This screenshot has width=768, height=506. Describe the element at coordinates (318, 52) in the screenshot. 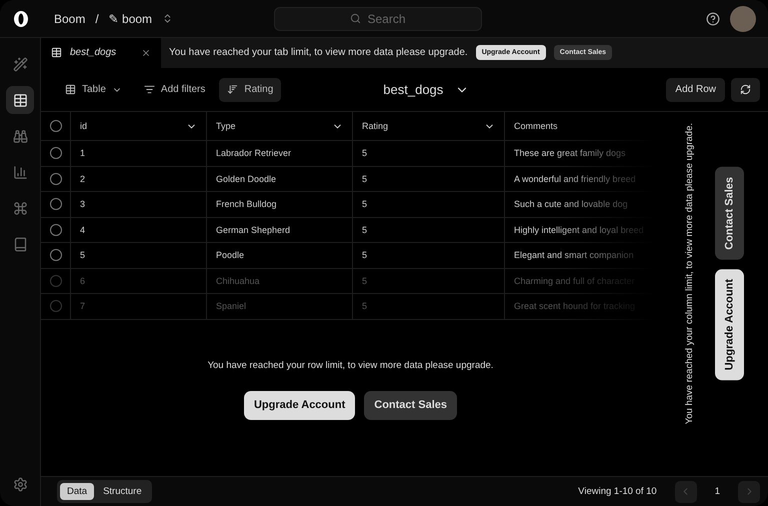

I see `tab-limit-message: You have reached your tab limit, to view more data please upgrade.` at that location.